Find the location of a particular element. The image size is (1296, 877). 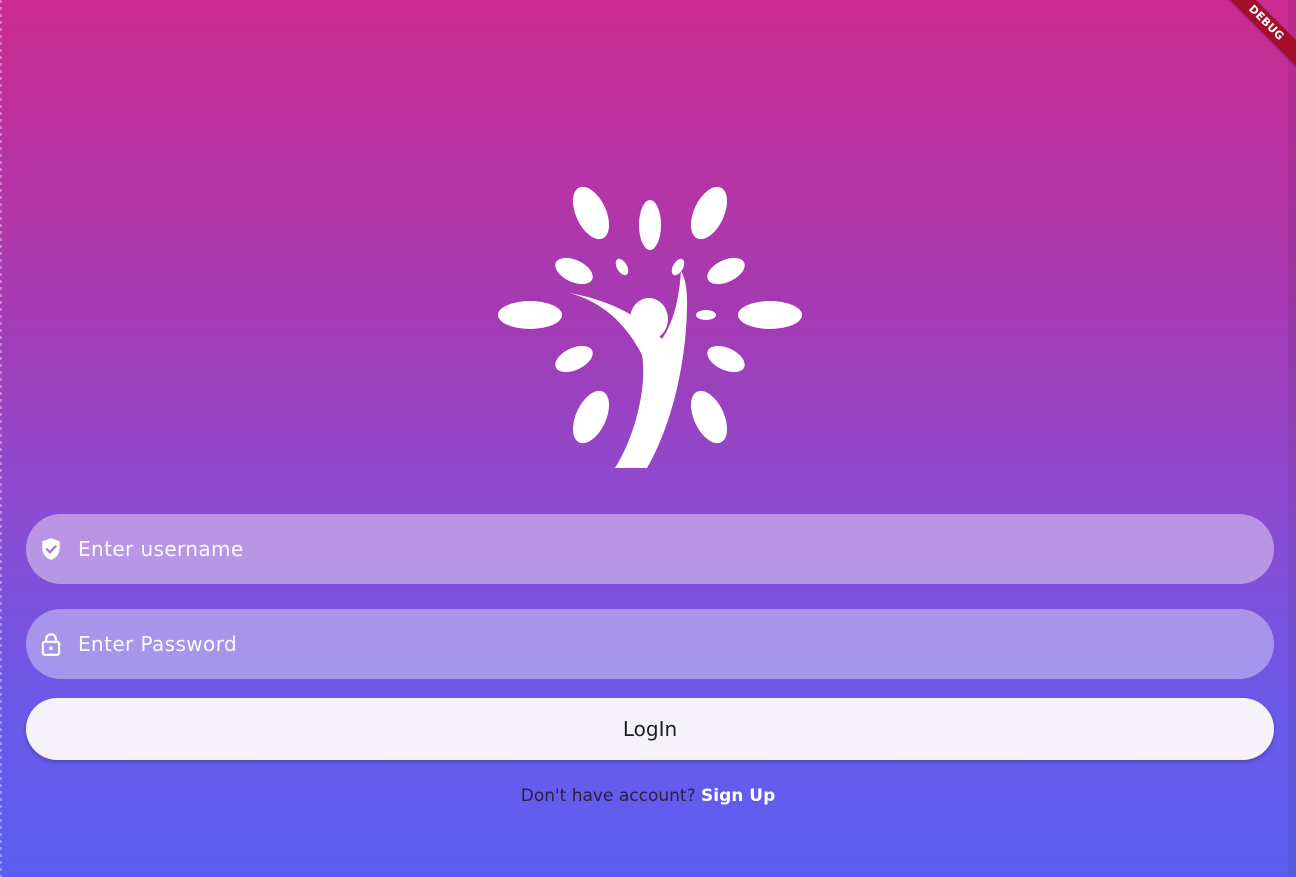

password-input is located at coordinates (675, 644).